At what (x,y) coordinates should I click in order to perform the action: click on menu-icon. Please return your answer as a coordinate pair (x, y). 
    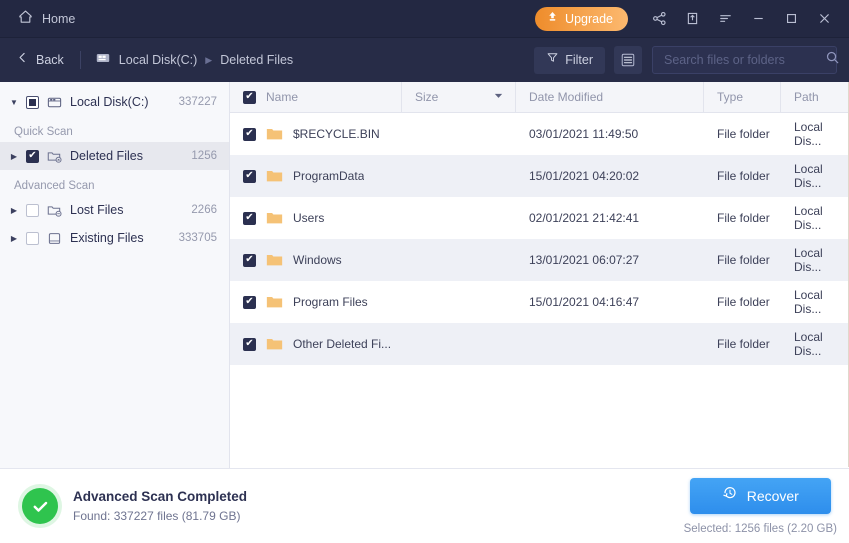
    Looking at the image, I should click on (725, 19).